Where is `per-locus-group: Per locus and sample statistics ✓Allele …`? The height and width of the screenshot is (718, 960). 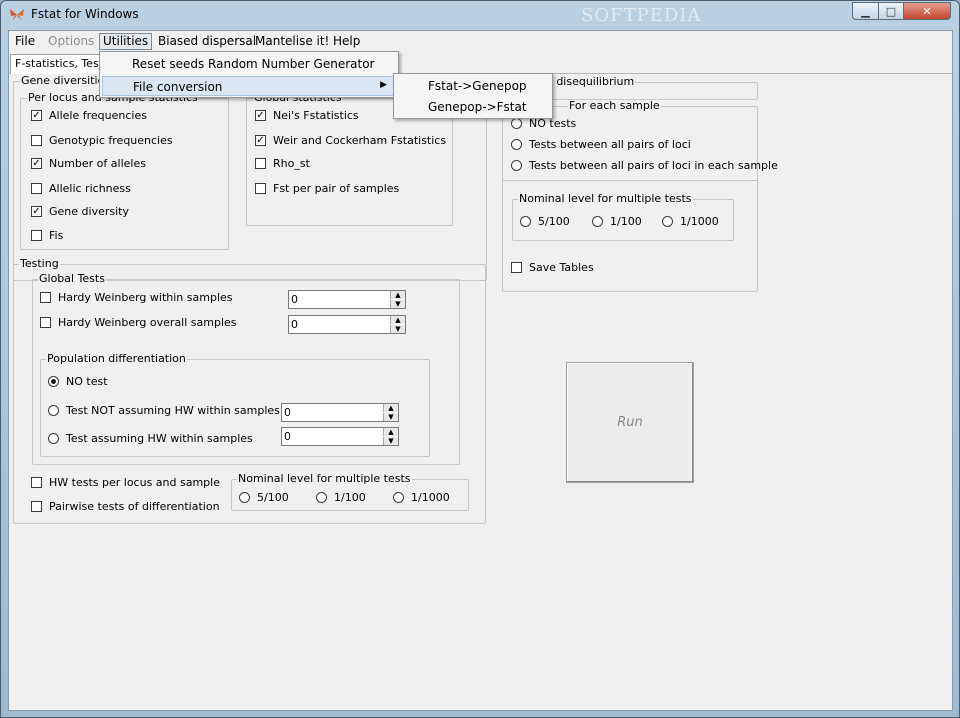
per-locus-group: Per locus and sample statistics ✓Allele … is located at coordinates (124, 171).